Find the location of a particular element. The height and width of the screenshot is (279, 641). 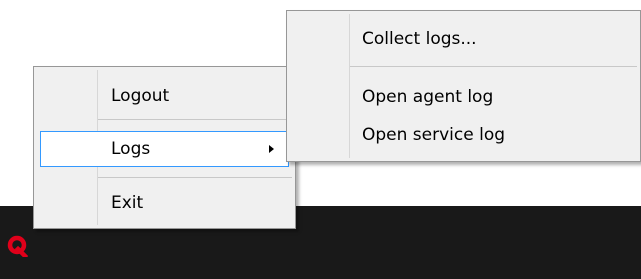

menu-item-label: Logout is located at coordinates (140, 96).